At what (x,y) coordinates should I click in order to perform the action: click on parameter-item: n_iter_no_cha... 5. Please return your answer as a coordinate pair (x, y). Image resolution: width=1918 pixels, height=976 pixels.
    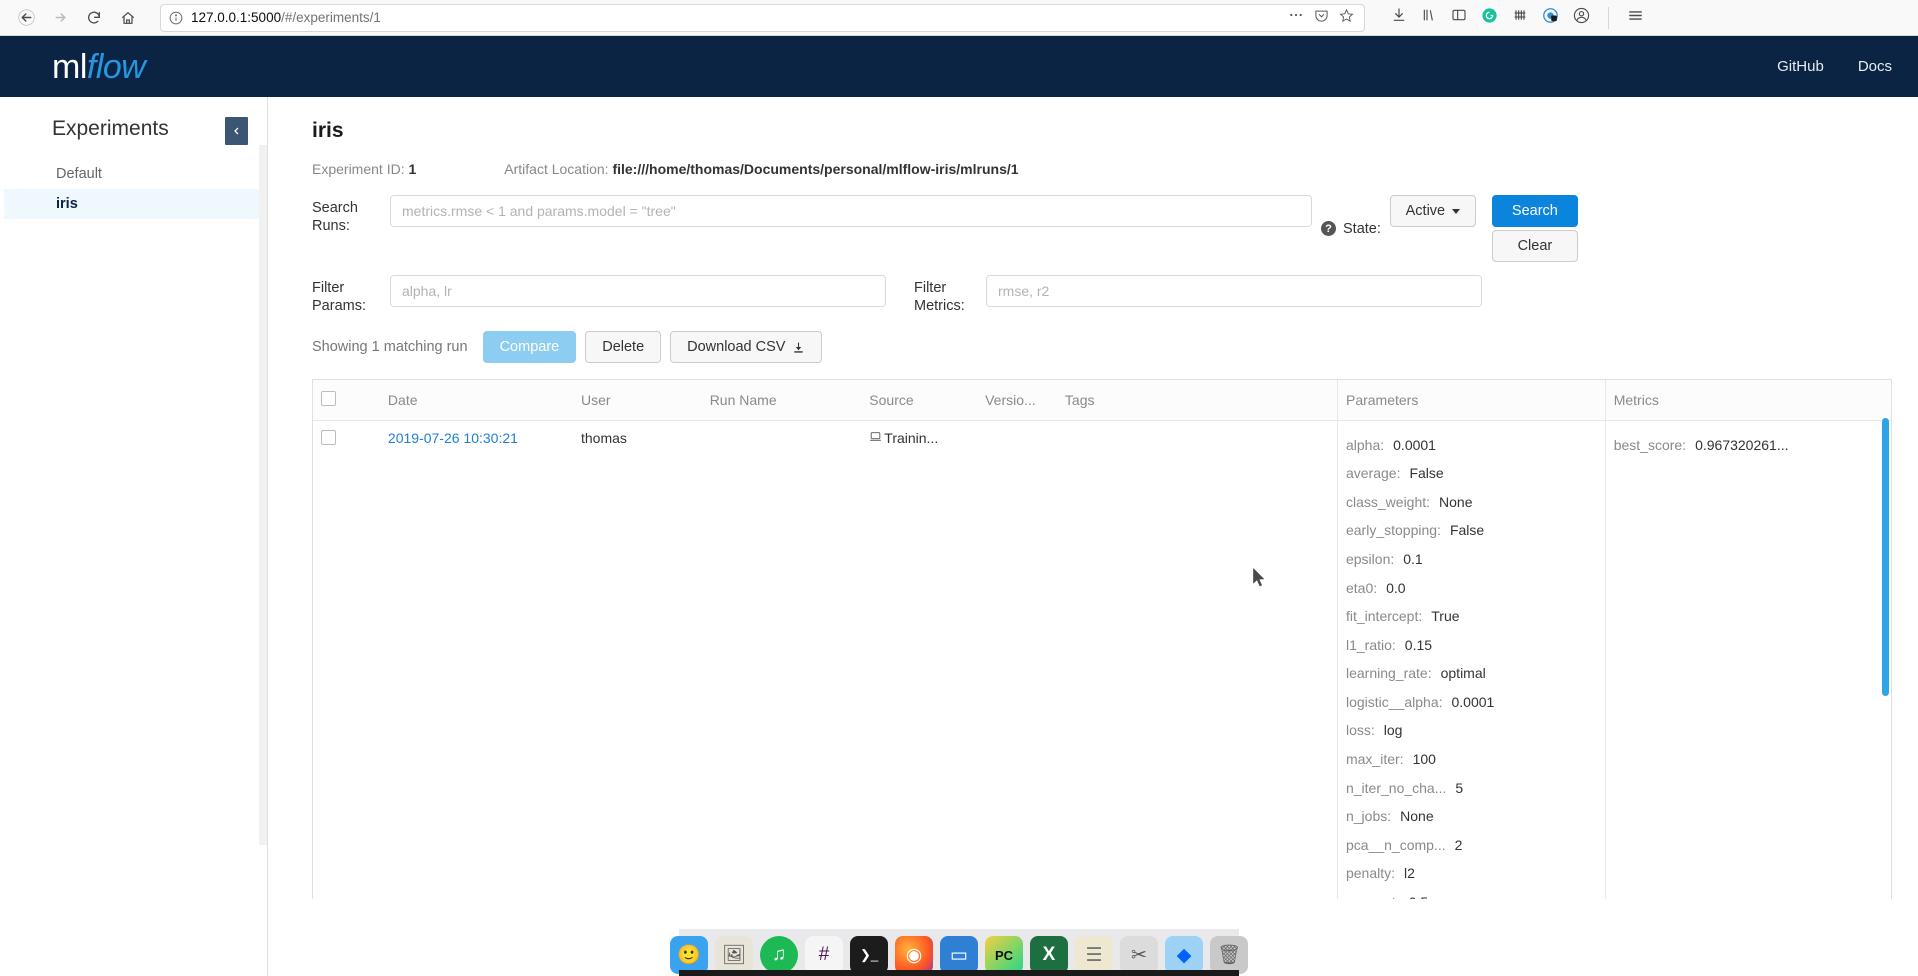
    Looking at the image, I should click on (1471, 787).